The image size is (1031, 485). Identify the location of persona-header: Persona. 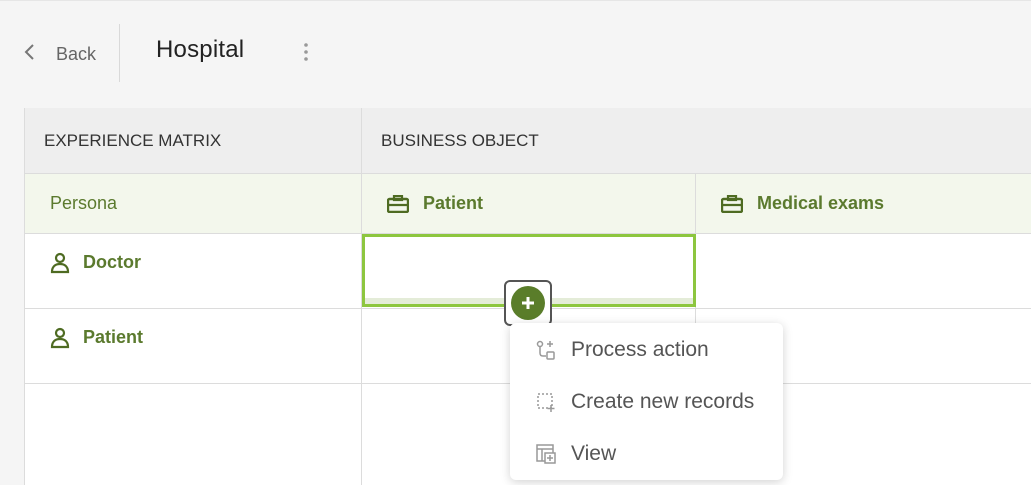
(193, 204).